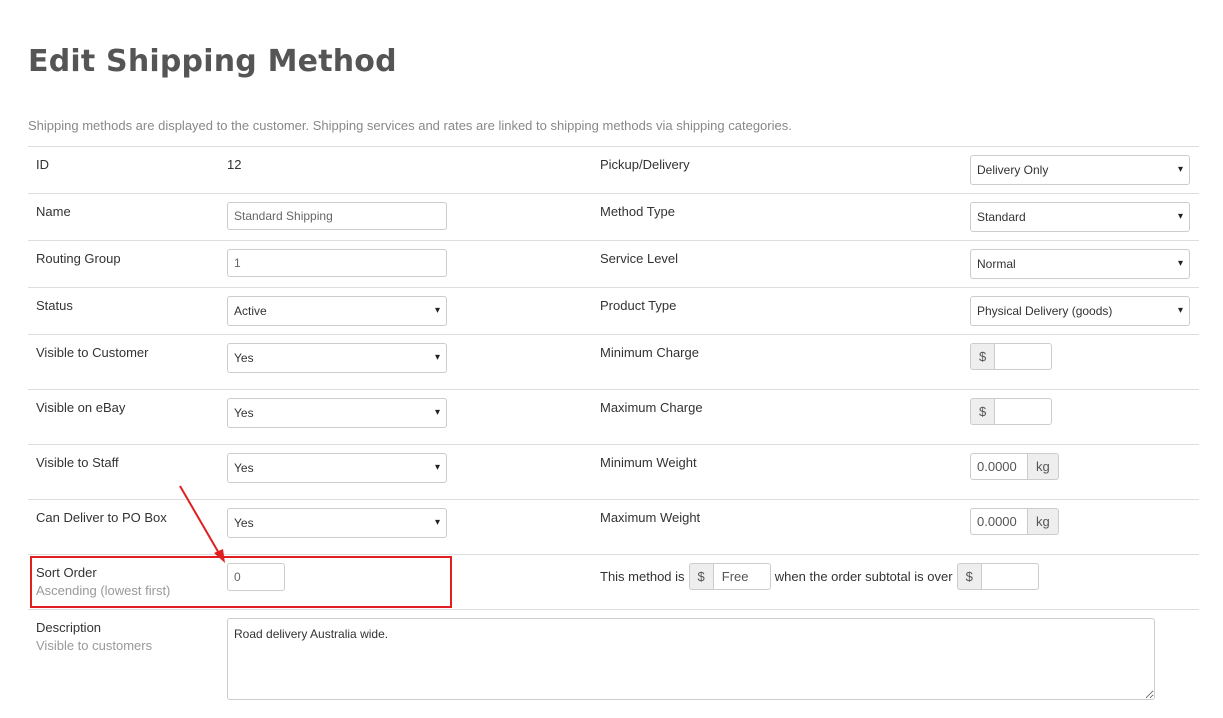  I want to click on pickup-delivery-select: Delivery Only ▾, so click(1080, 170).